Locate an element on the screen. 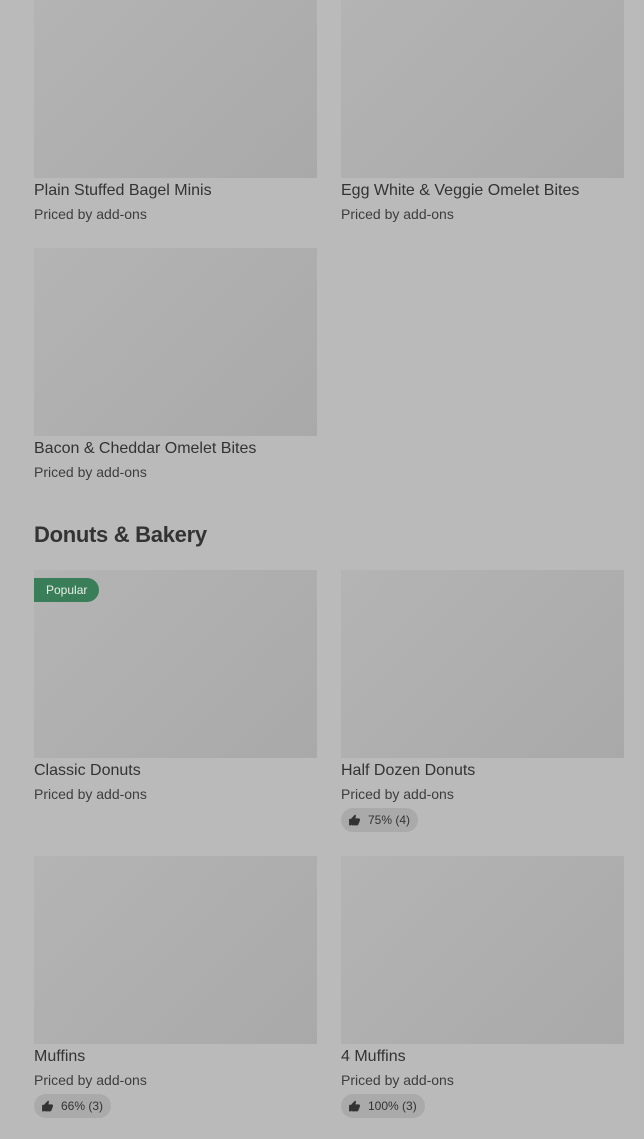 This screenshot has width=644, height=1139. rating-pill: 75% (4) is located at coordinates (380, 820).